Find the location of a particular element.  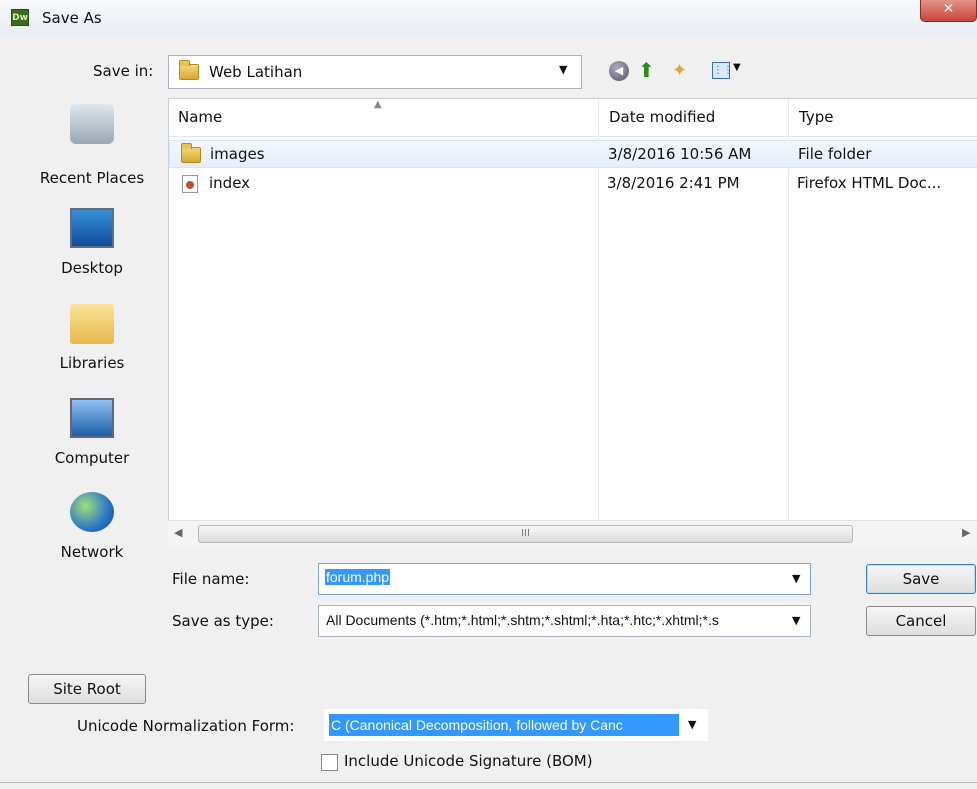

save-button: Save is located at coordinates (921, 579).